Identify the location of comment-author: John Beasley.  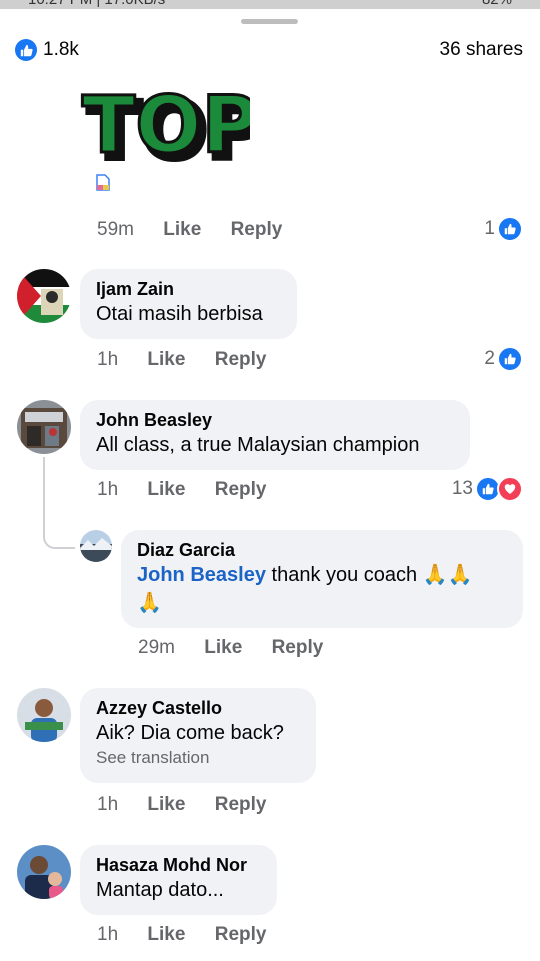
(275, 420).